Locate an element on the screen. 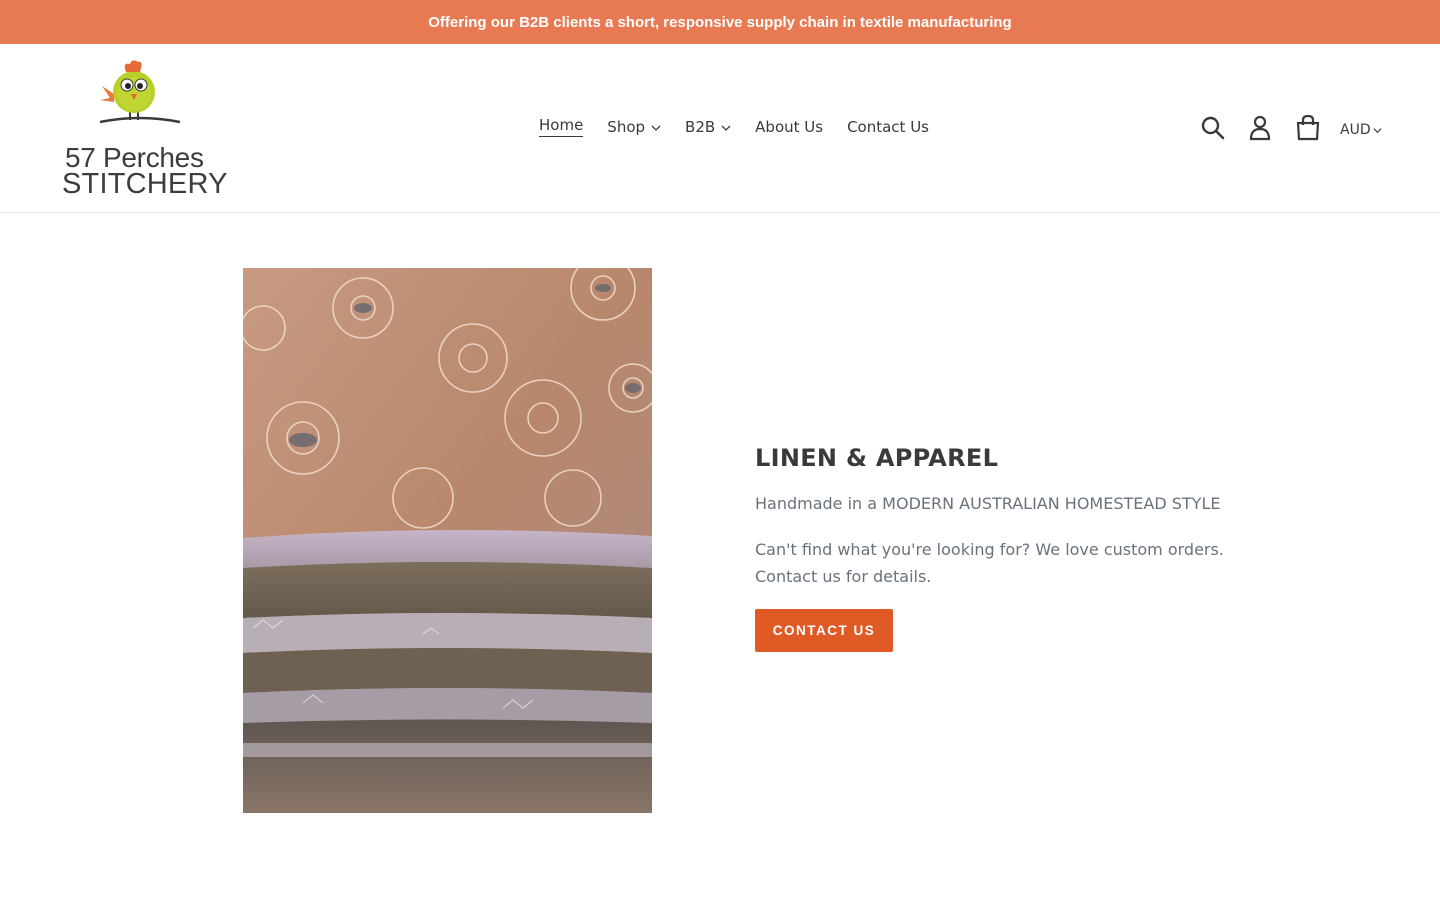 This screenshot has width=1440, height=900. nav-item-shop: Shop is located at coordinates (634, 126).